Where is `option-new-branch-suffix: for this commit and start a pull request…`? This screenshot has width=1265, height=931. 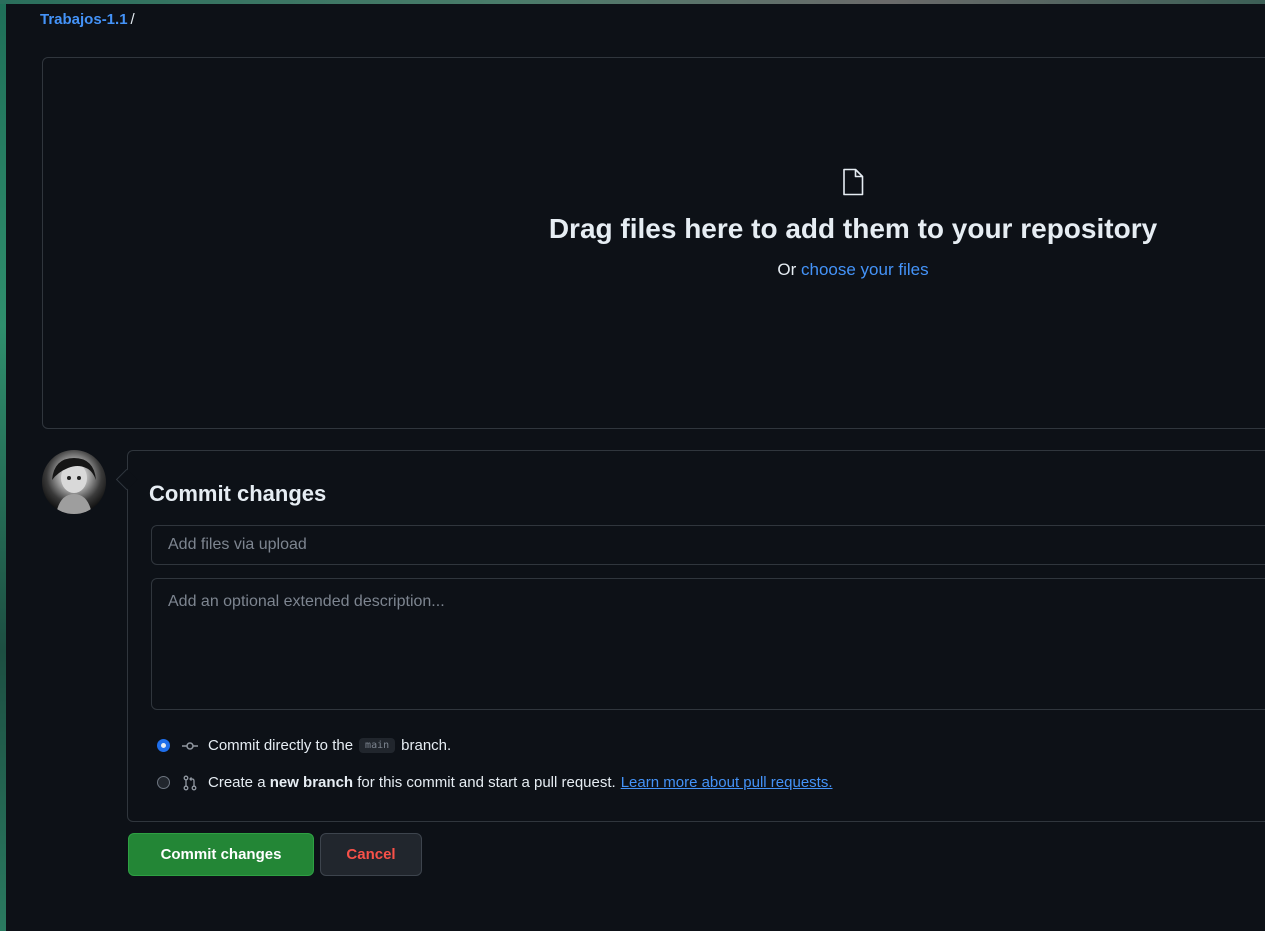
option-new-branch-suffix: for this commit and start a pull request… is located at coordinates (486, 782).